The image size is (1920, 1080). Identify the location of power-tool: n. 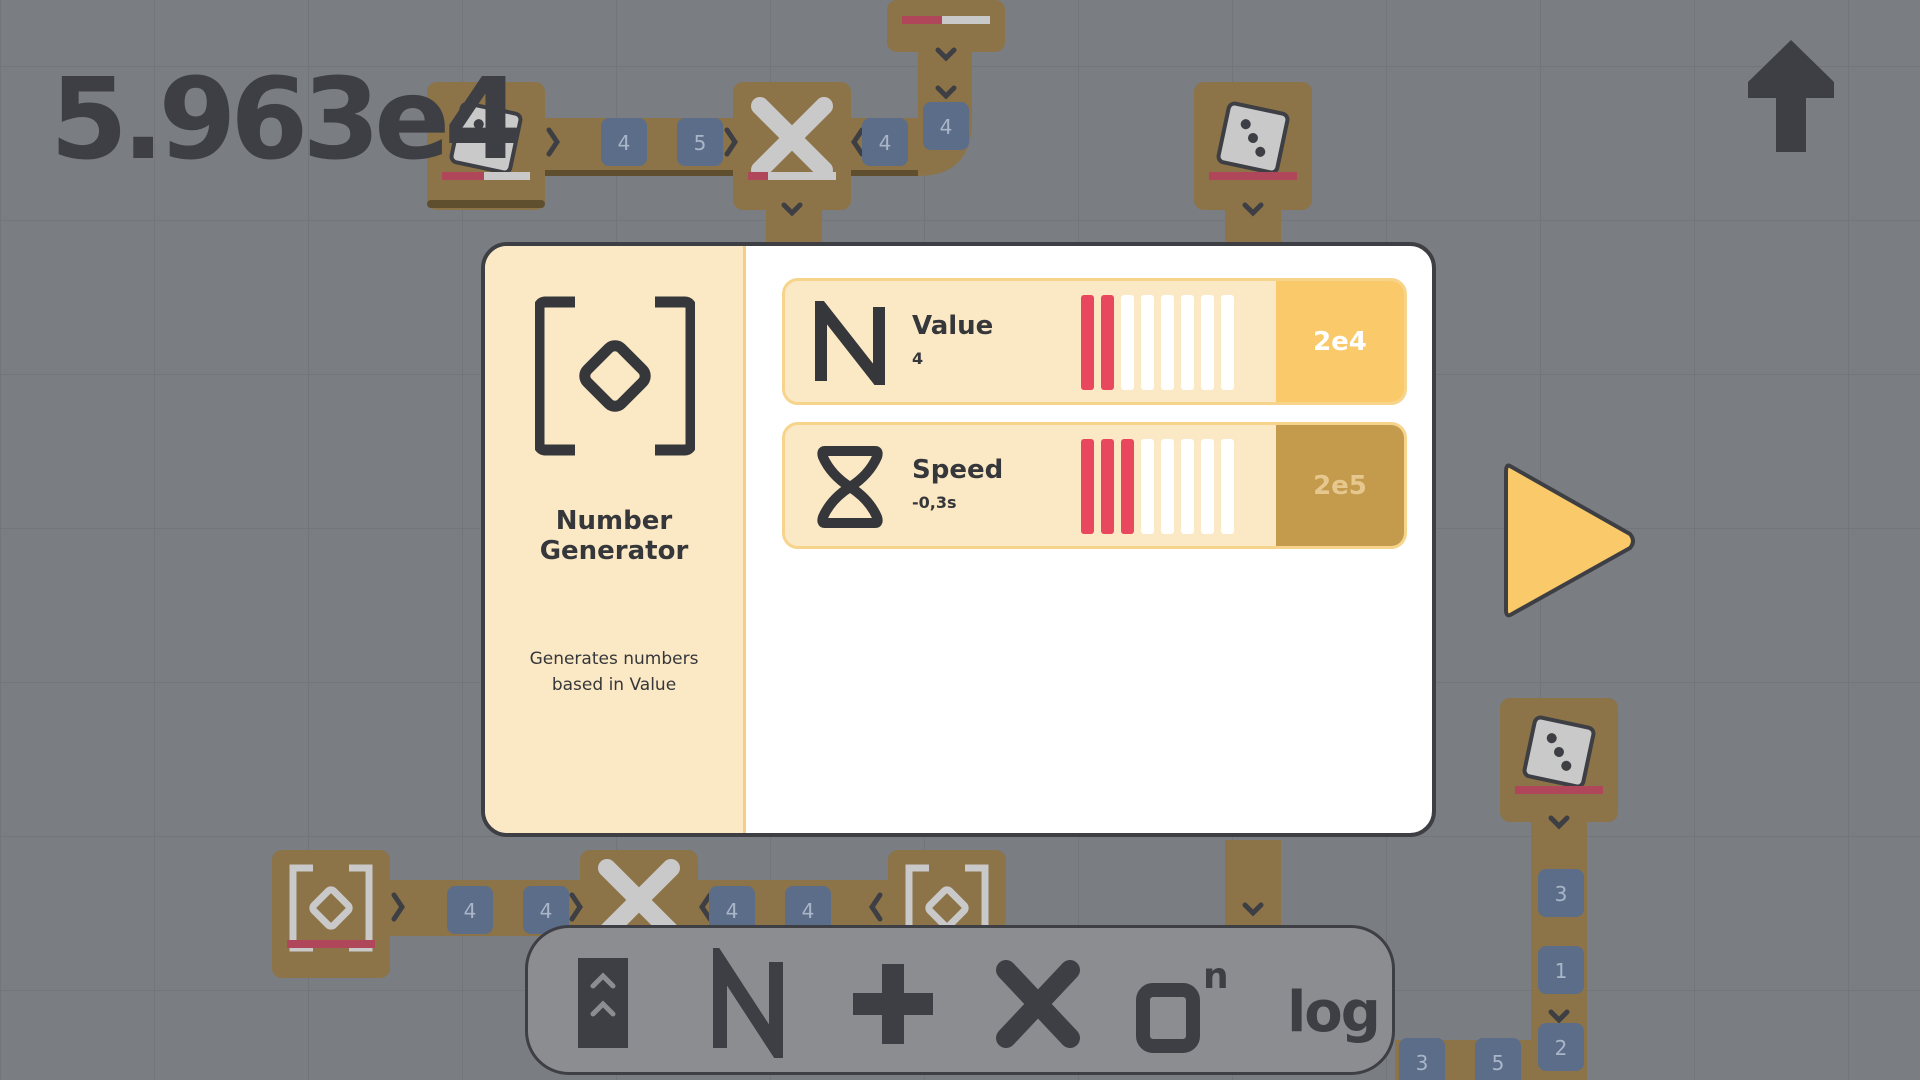
(1183, 1003).